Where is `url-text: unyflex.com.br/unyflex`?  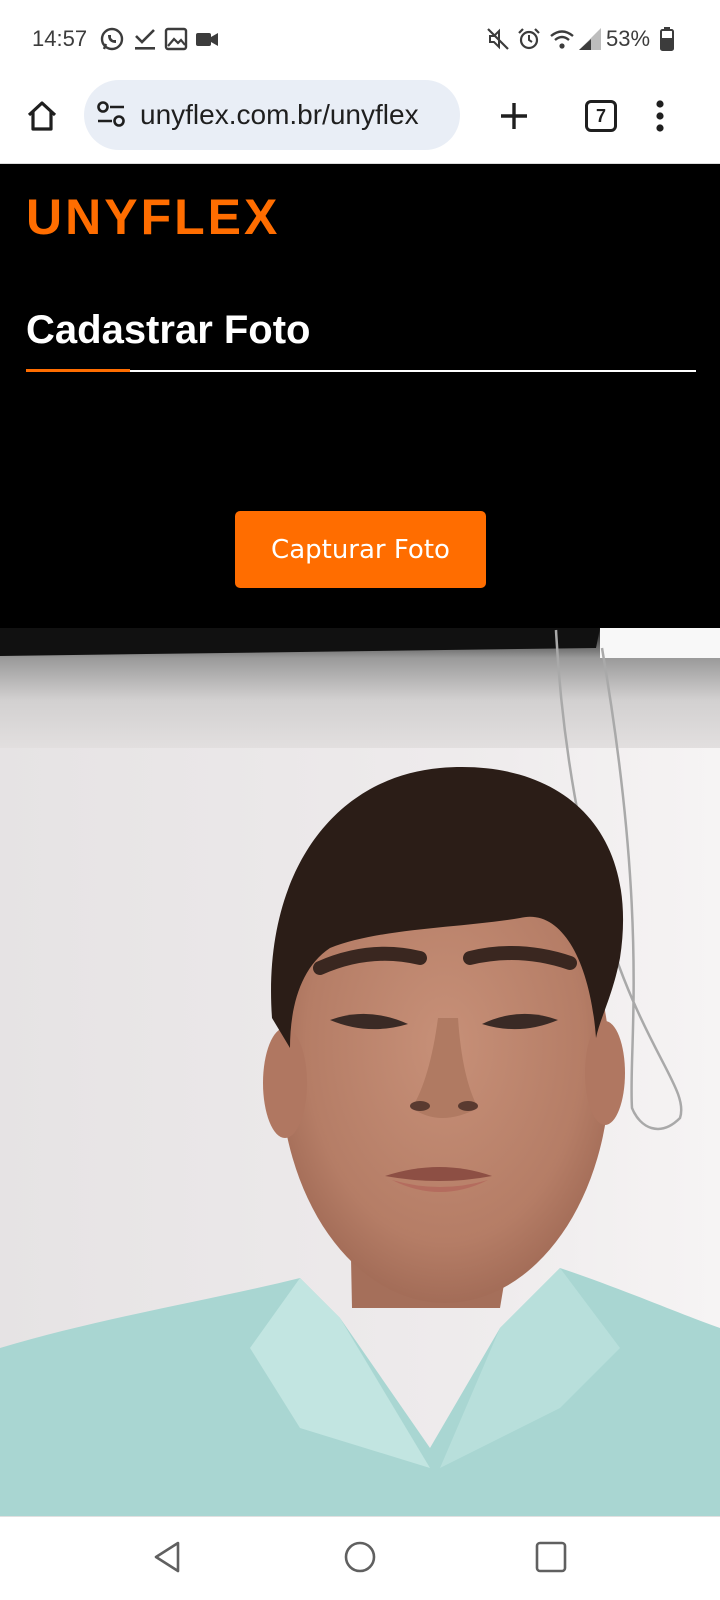 url-text: unyflex.com.br/unyflex is located at coordinates (279, 114).